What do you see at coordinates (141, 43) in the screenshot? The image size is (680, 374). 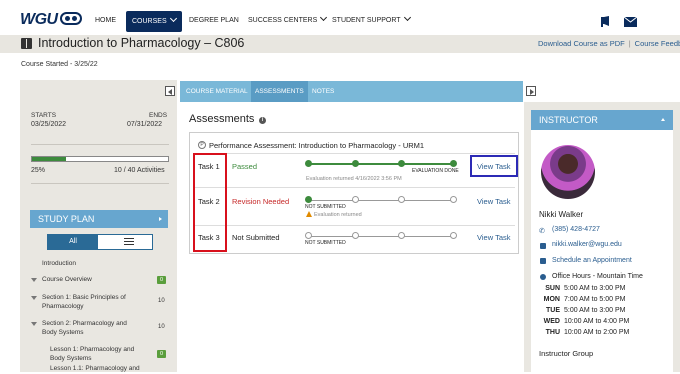 I see `page-title: Introduction to Pharmacology – C806` at bounding box center [141, 43].